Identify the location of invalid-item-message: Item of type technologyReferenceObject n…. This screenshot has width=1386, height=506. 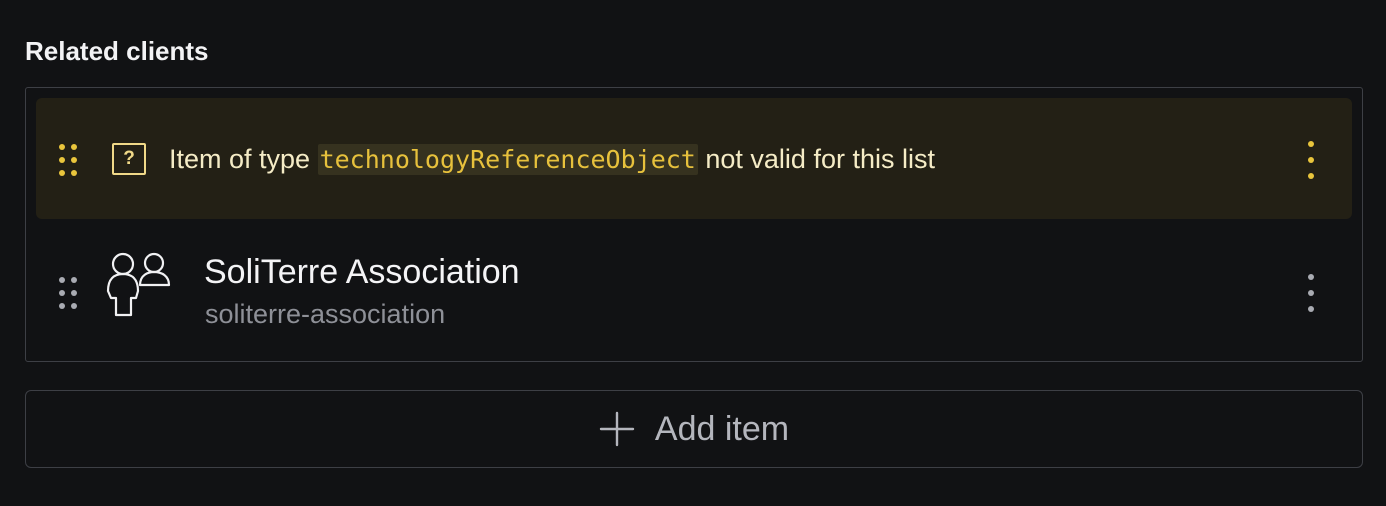
(552, 159).